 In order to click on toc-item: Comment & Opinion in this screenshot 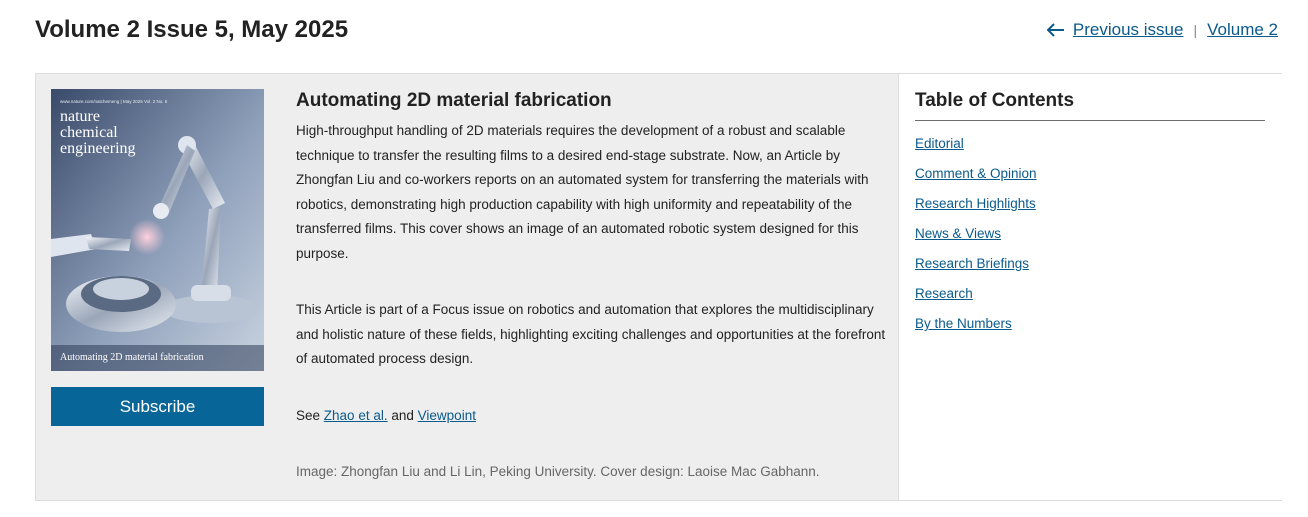, I will do `click(976, 179)`.